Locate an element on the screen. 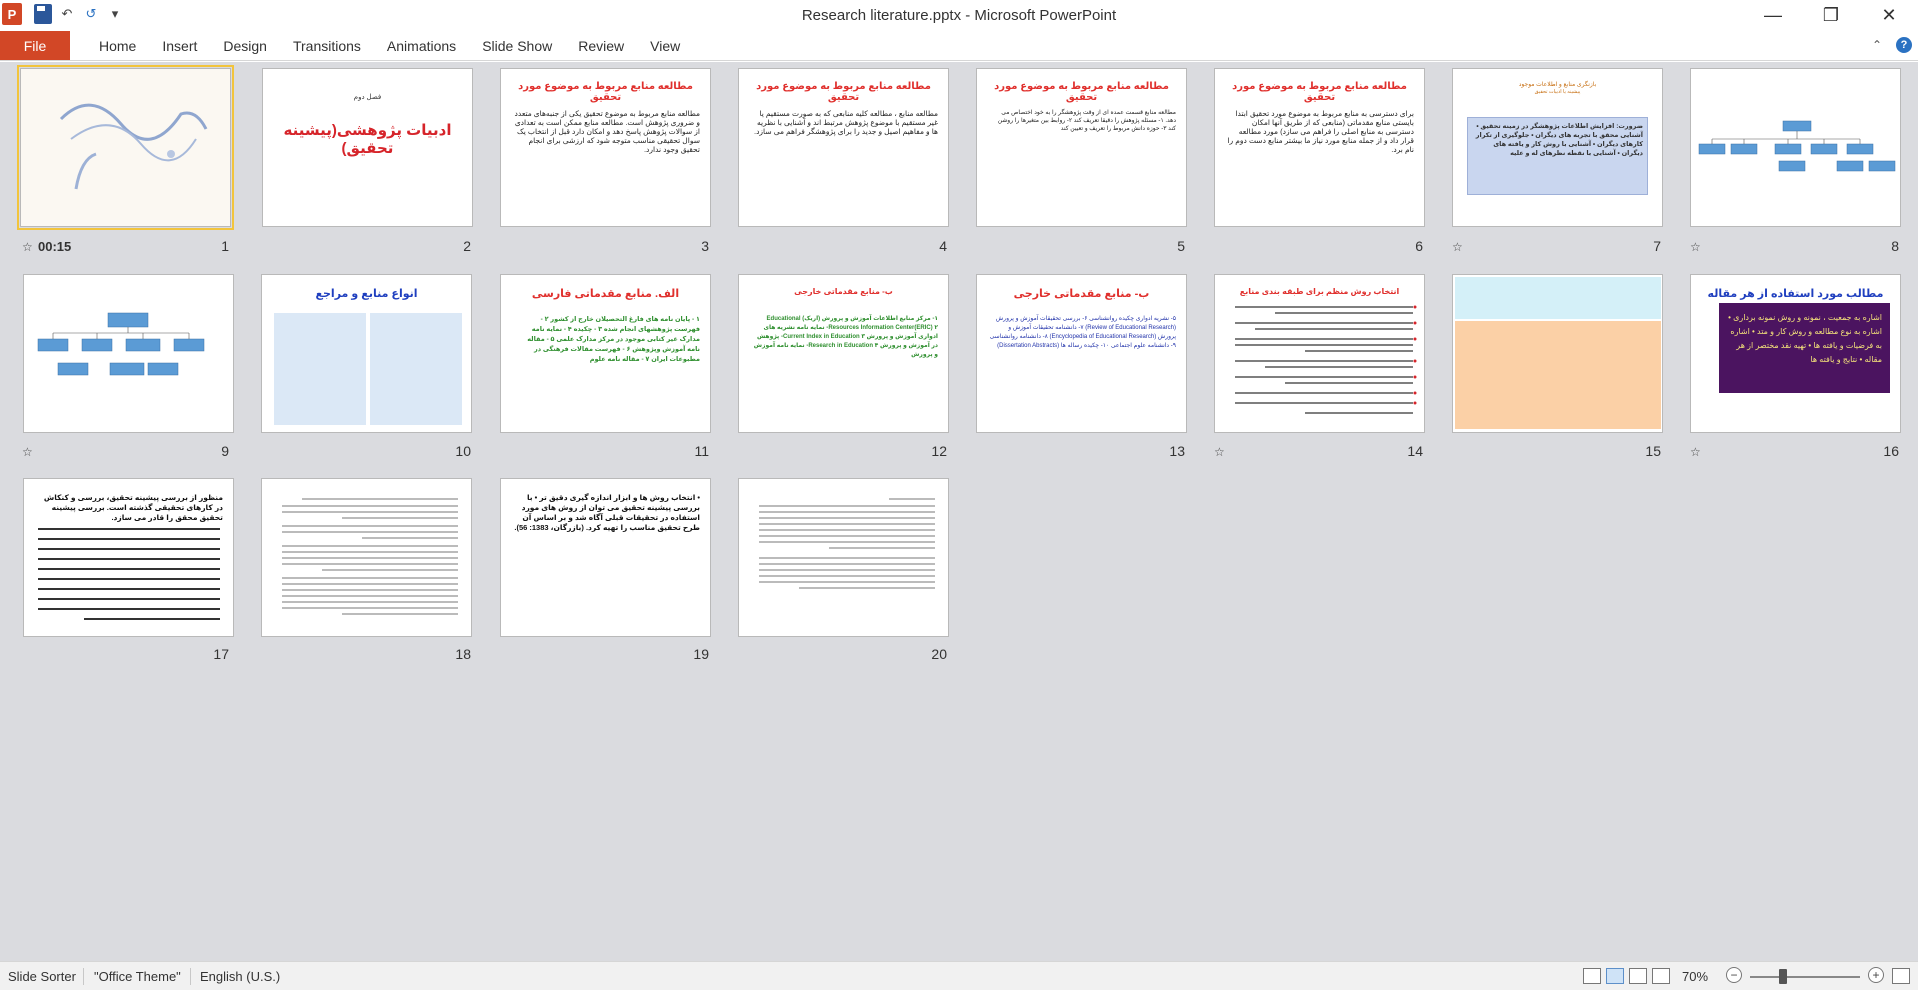 Image resolution: width=1918 pixels, height=990 pixels. tab-transitions: Transitions is located at coordinates (327, 45).